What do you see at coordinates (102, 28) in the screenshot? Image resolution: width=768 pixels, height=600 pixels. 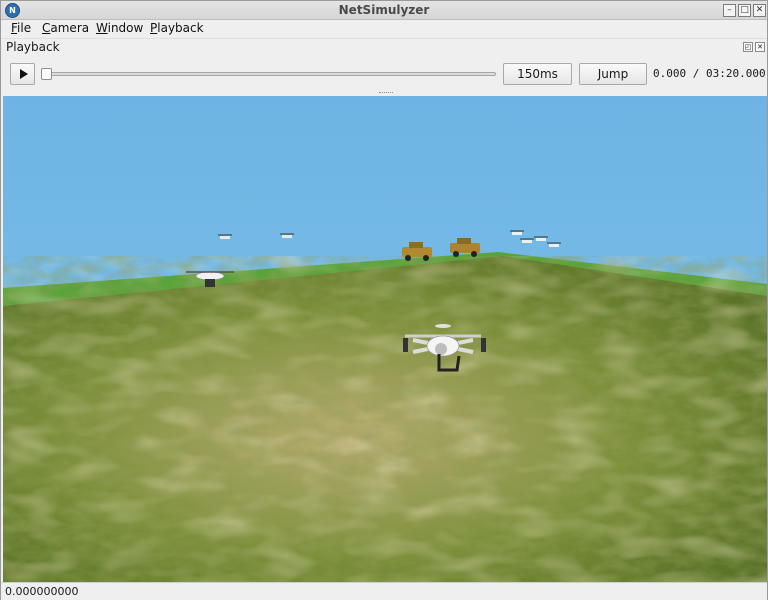 I see `menu-window-mnemonic: W` at bounding box center [102, 28].